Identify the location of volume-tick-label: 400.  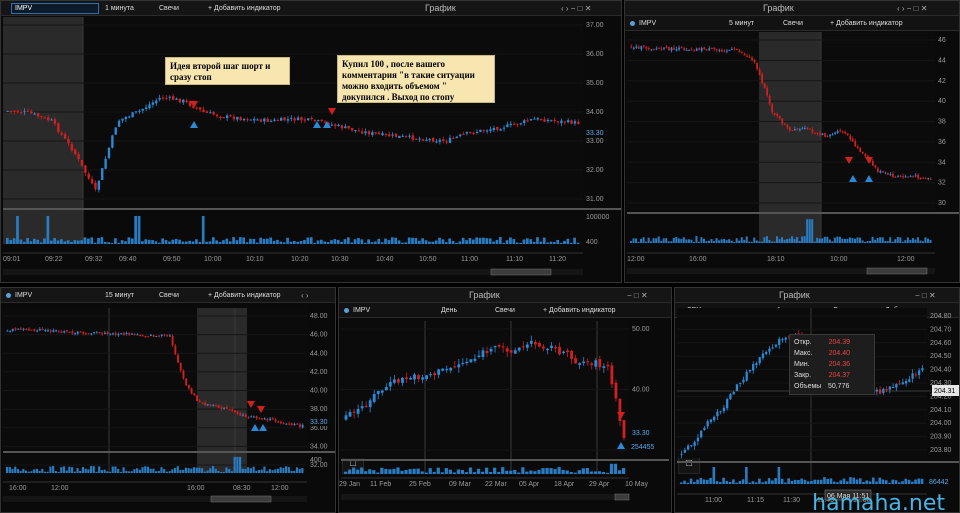
(592, 242).